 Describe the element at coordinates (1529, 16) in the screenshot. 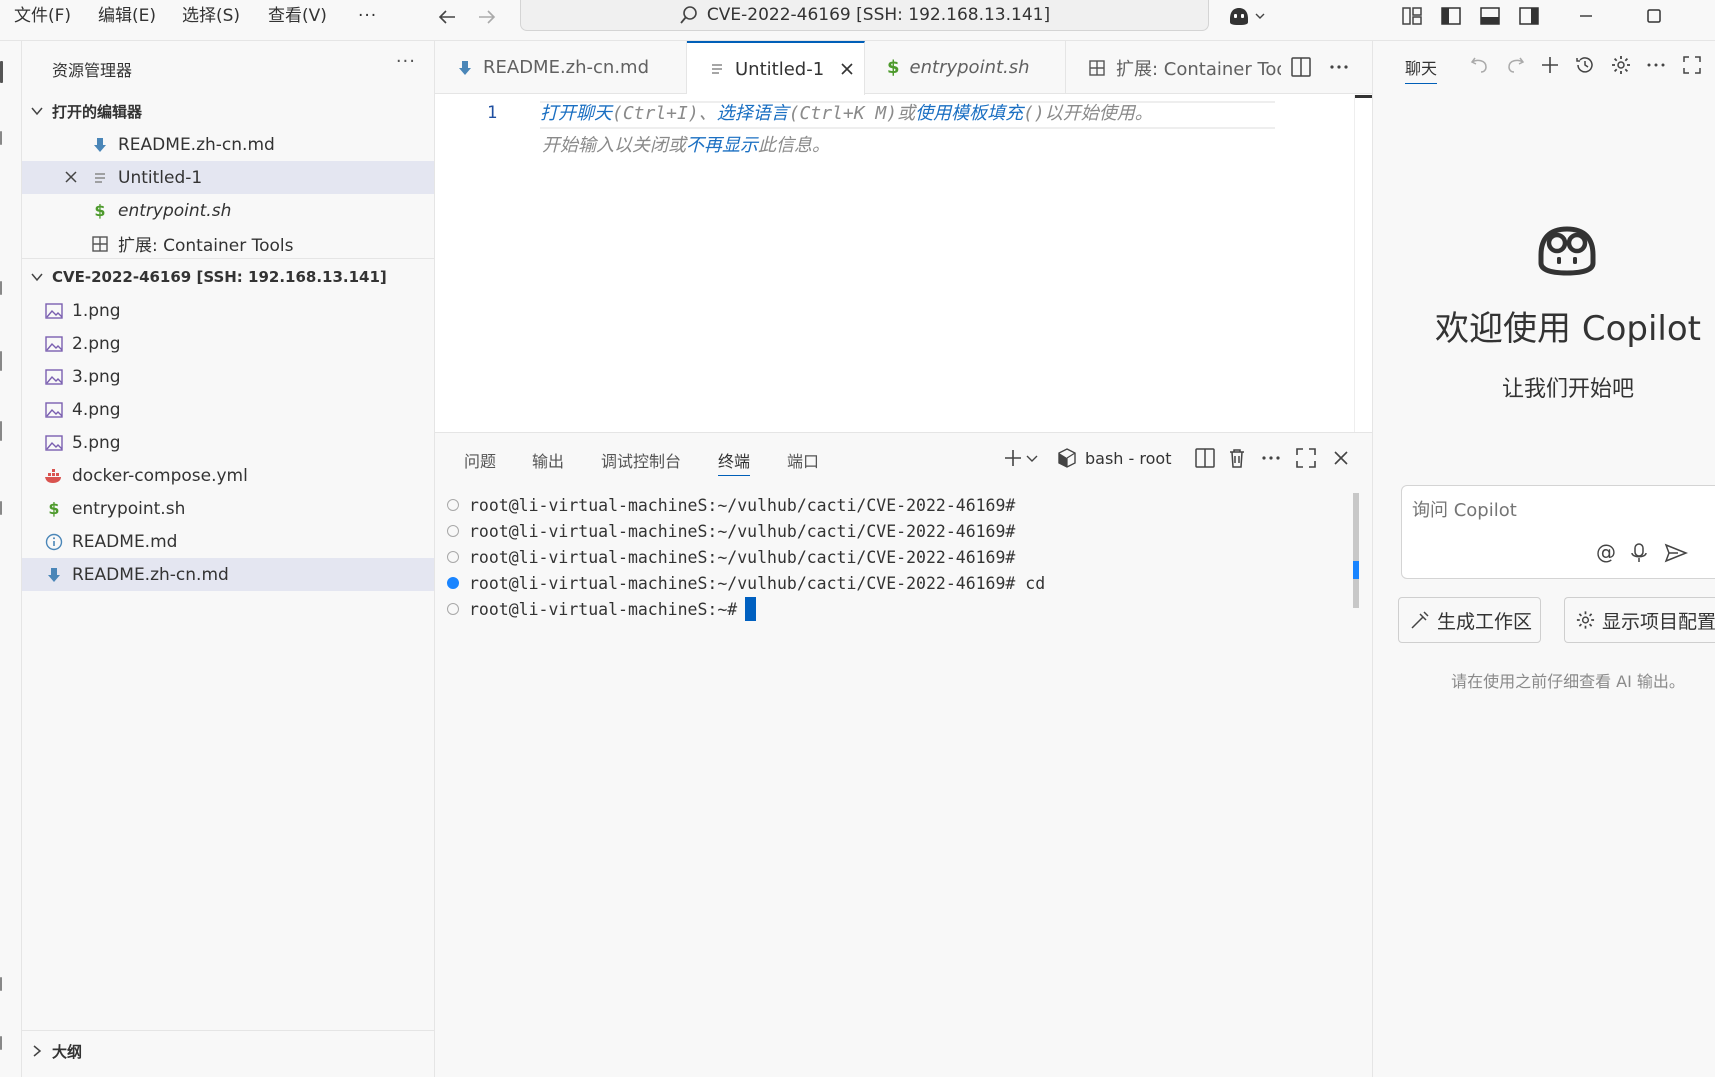

I see `toggle-secondary-sidebar-icon` at that location.